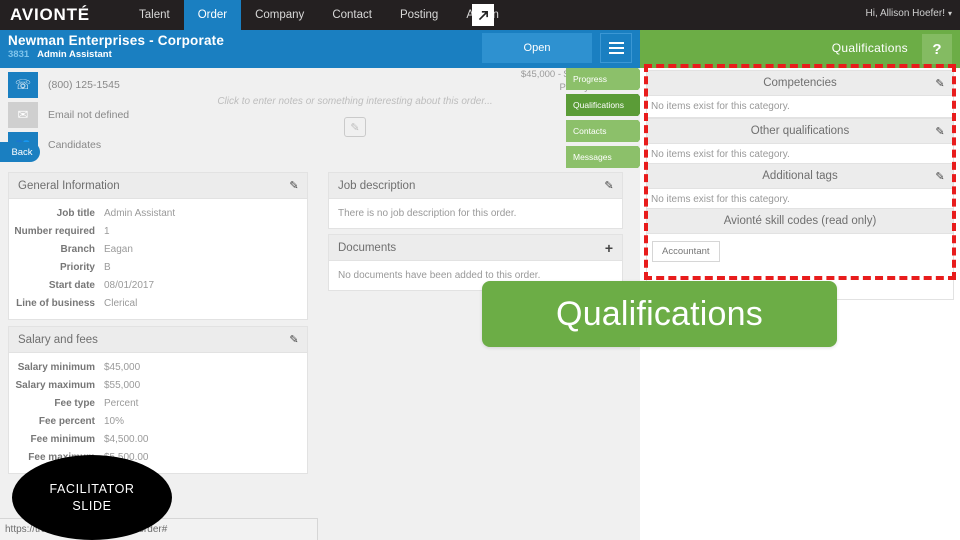 The image size is (960, 540). I want to click on row-value: 1, so click(107, 231).